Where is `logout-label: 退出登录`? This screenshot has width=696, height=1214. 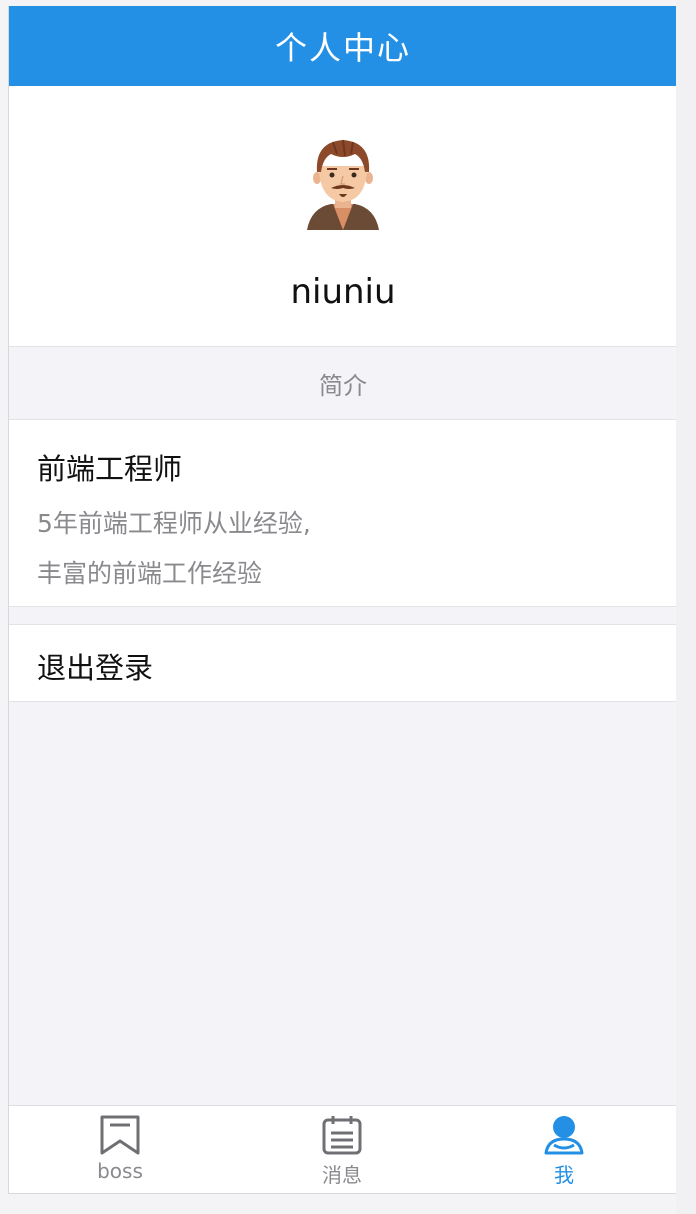 logout-label: 退出登录 is located at coordinates (95, 668).